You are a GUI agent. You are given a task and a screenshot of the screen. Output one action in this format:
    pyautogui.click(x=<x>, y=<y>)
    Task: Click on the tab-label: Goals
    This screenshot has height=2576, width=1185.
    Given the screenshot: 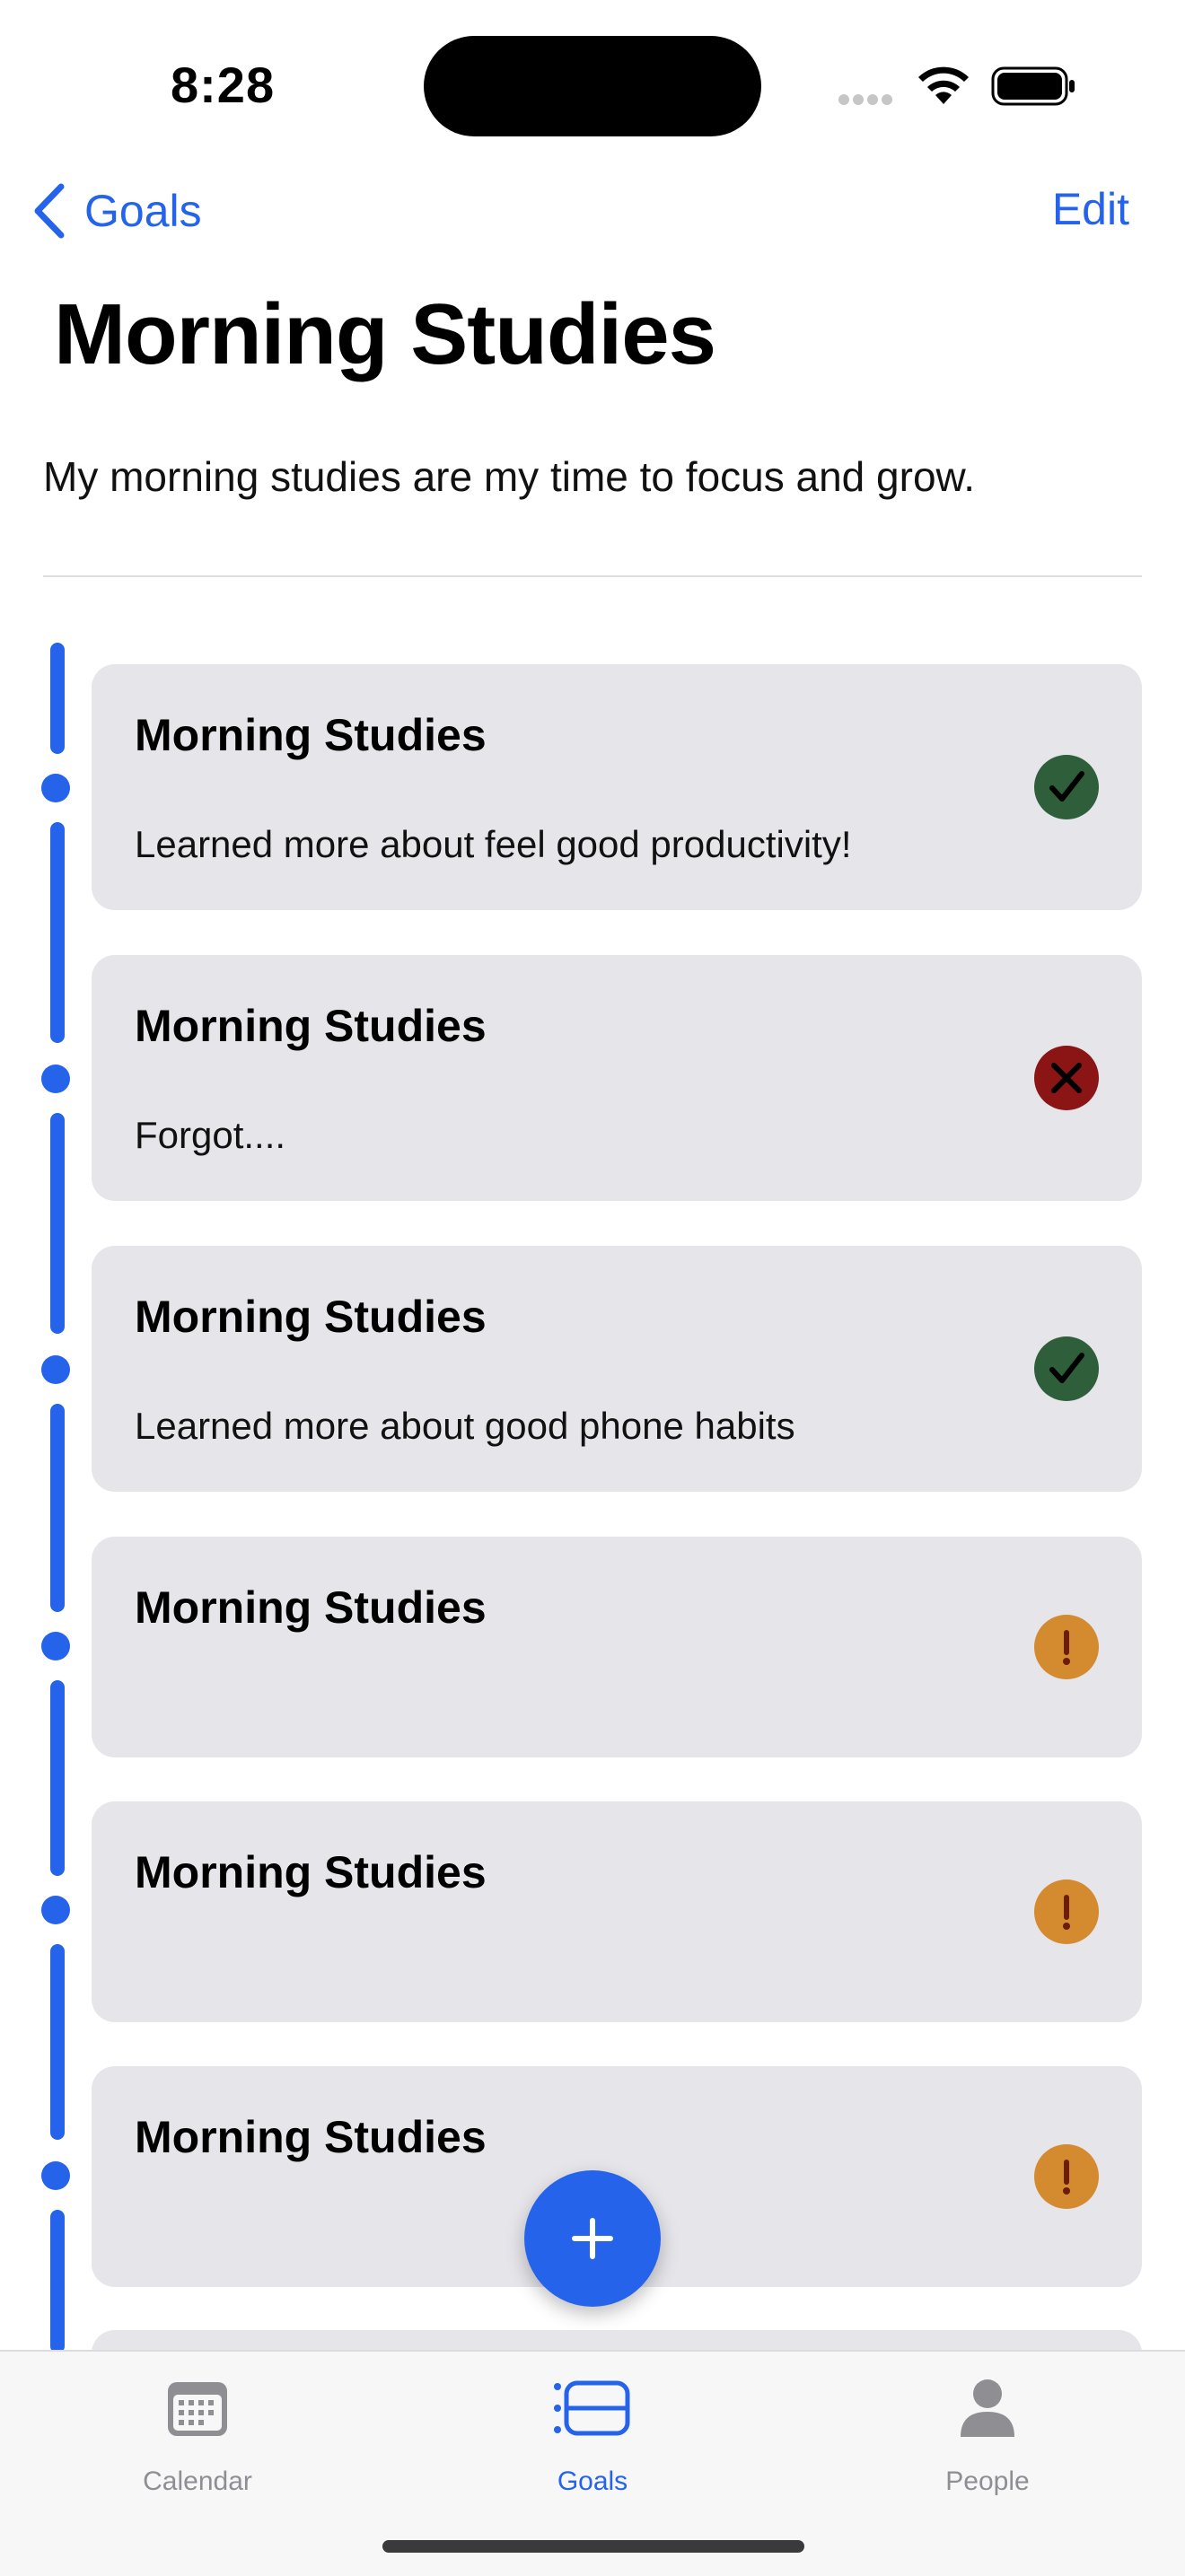 What is the action you would take?
    pyautogui.click(x=592, y=2481)
    